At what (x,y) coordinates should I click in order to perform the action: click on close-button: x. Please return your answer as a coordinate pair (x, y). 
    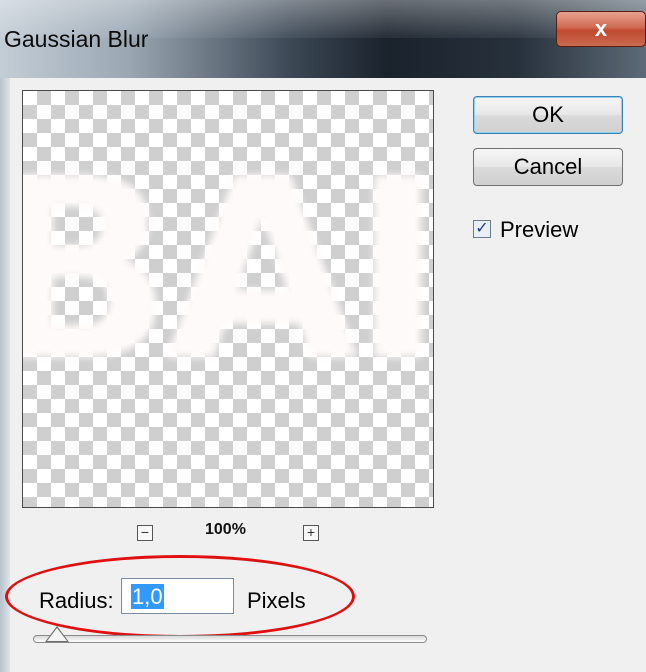
    Looking at the image, I should click on (601, 29).